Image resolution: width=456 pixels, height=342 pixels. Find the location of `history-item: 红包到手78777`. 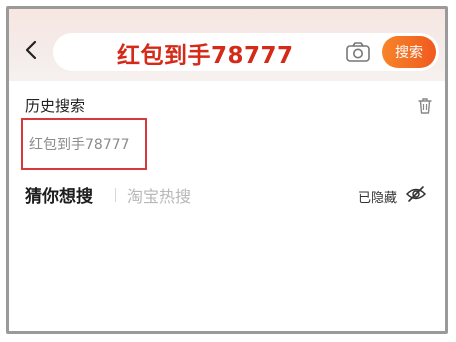

history-item: 红包到手78777 is located at coordinates (84, 144).